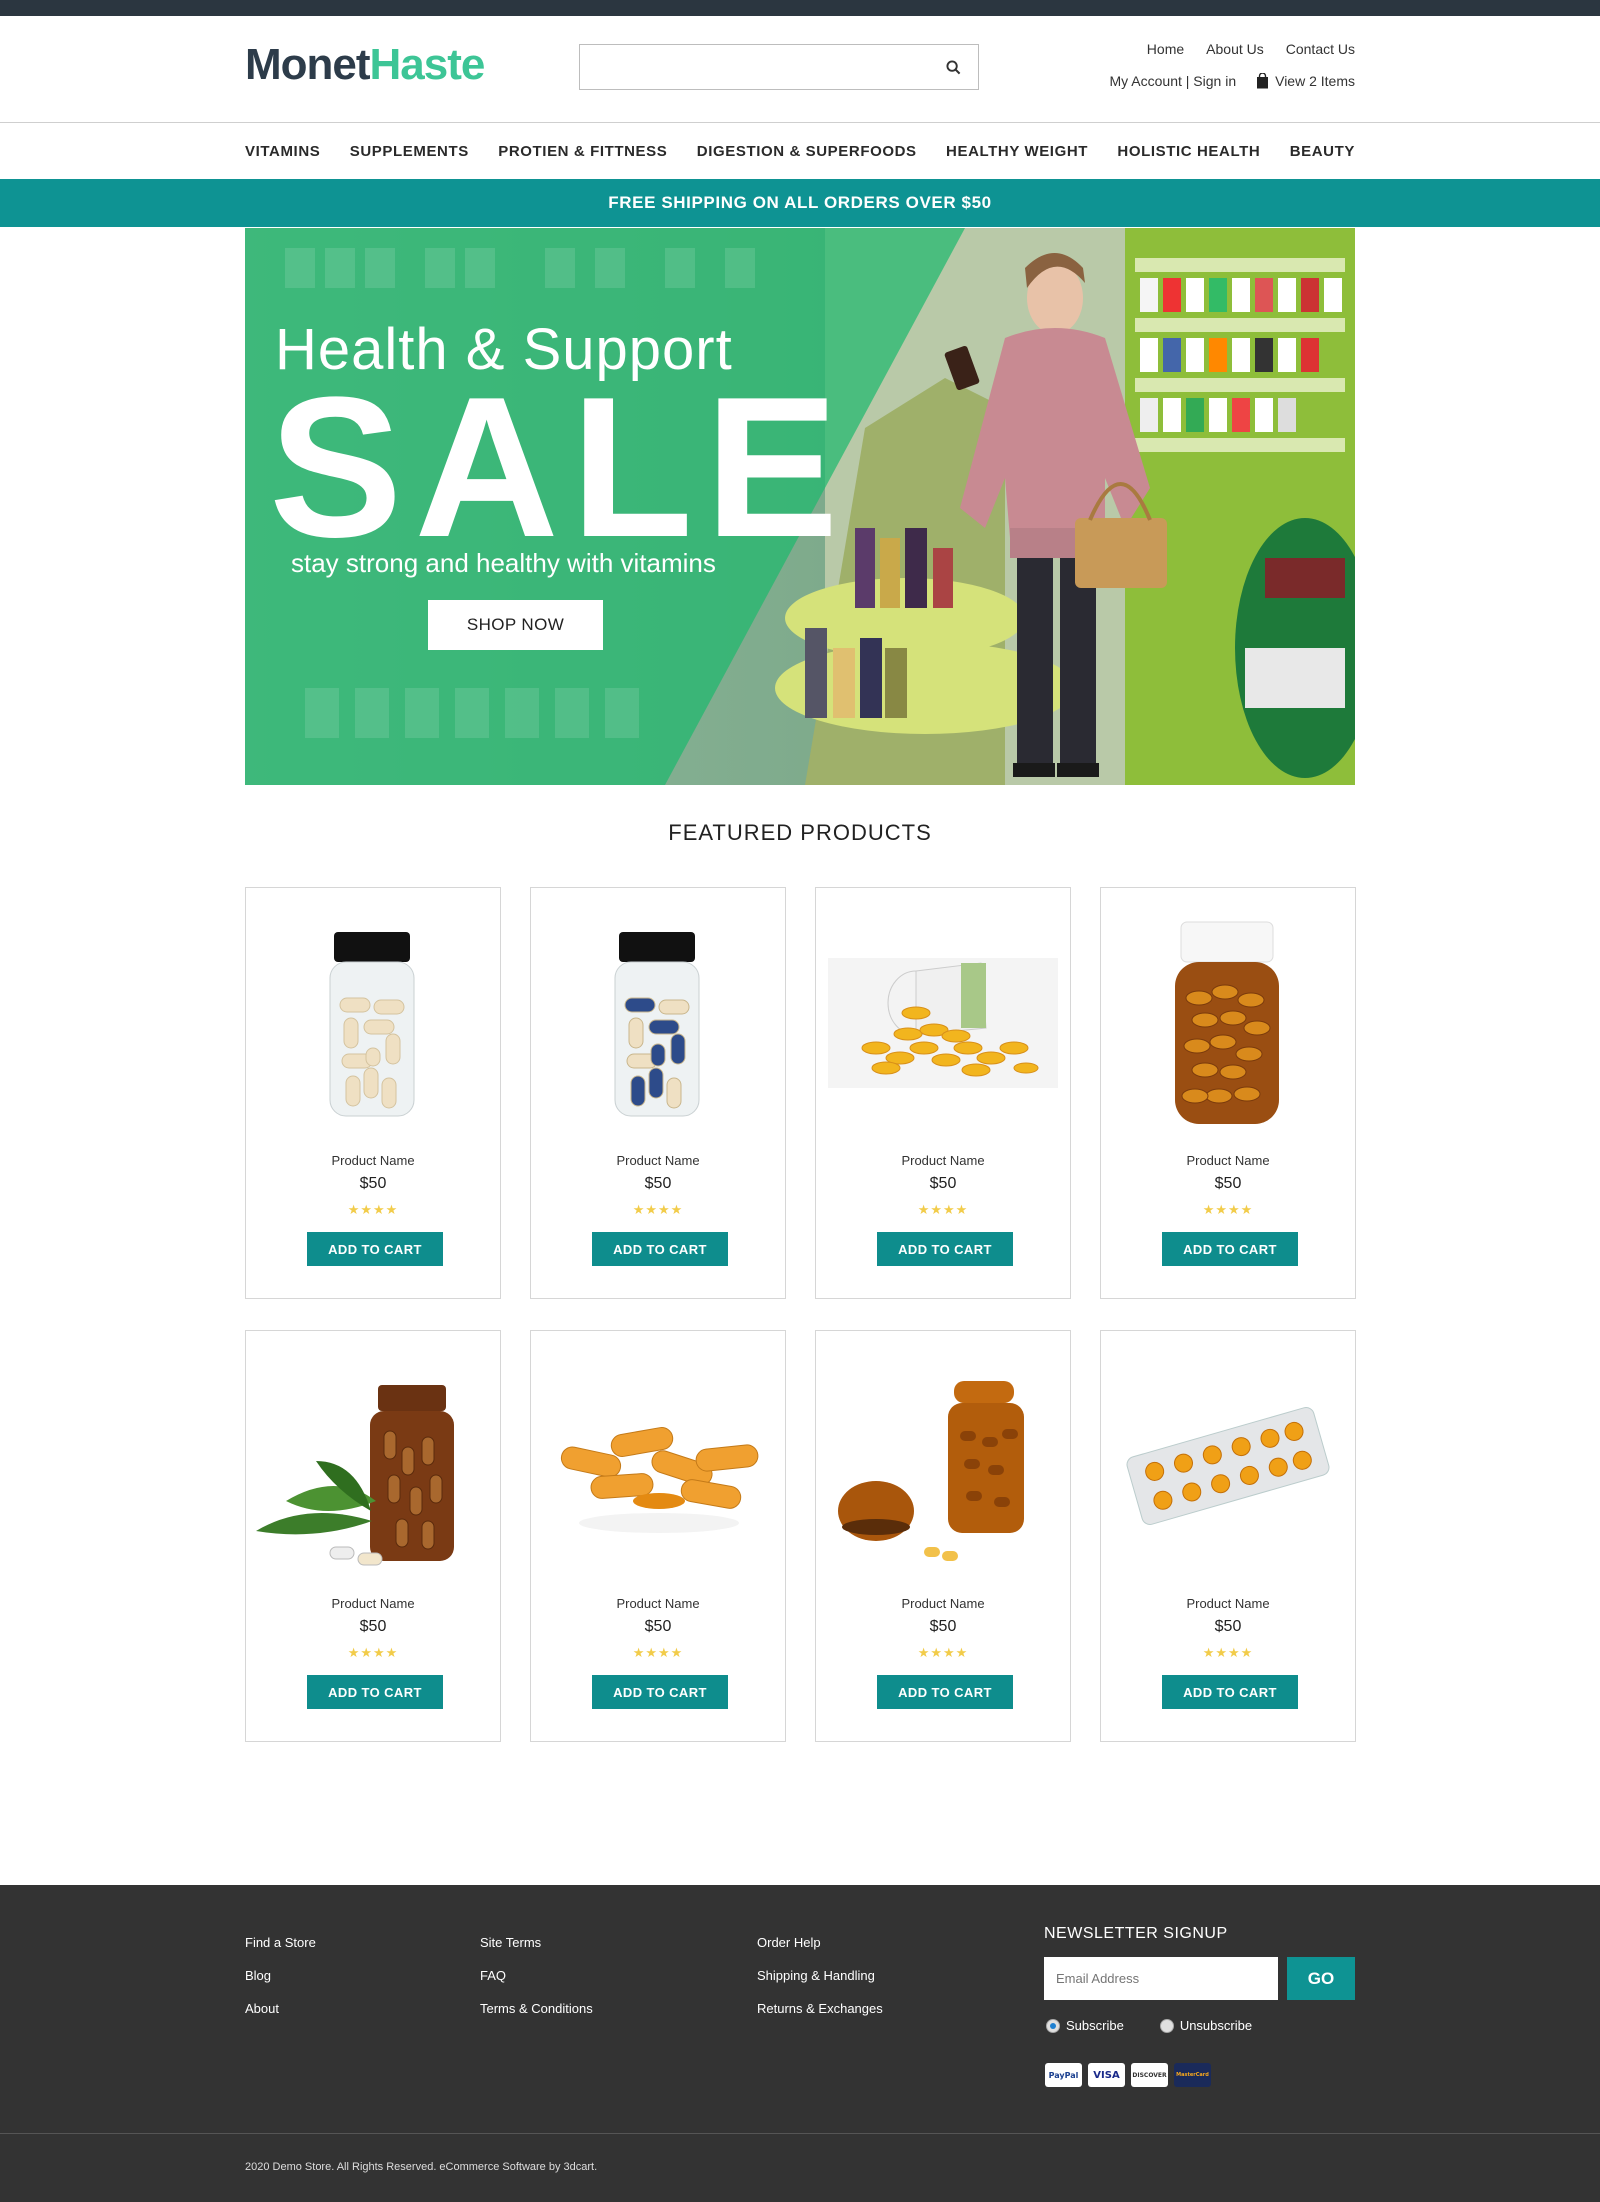 This screenshot has width=1600, height=2202. Describe the element at coordinates (820, 2008) in the screenshot. I see `footer-link-returns: Returns & Exchanges` at that location.